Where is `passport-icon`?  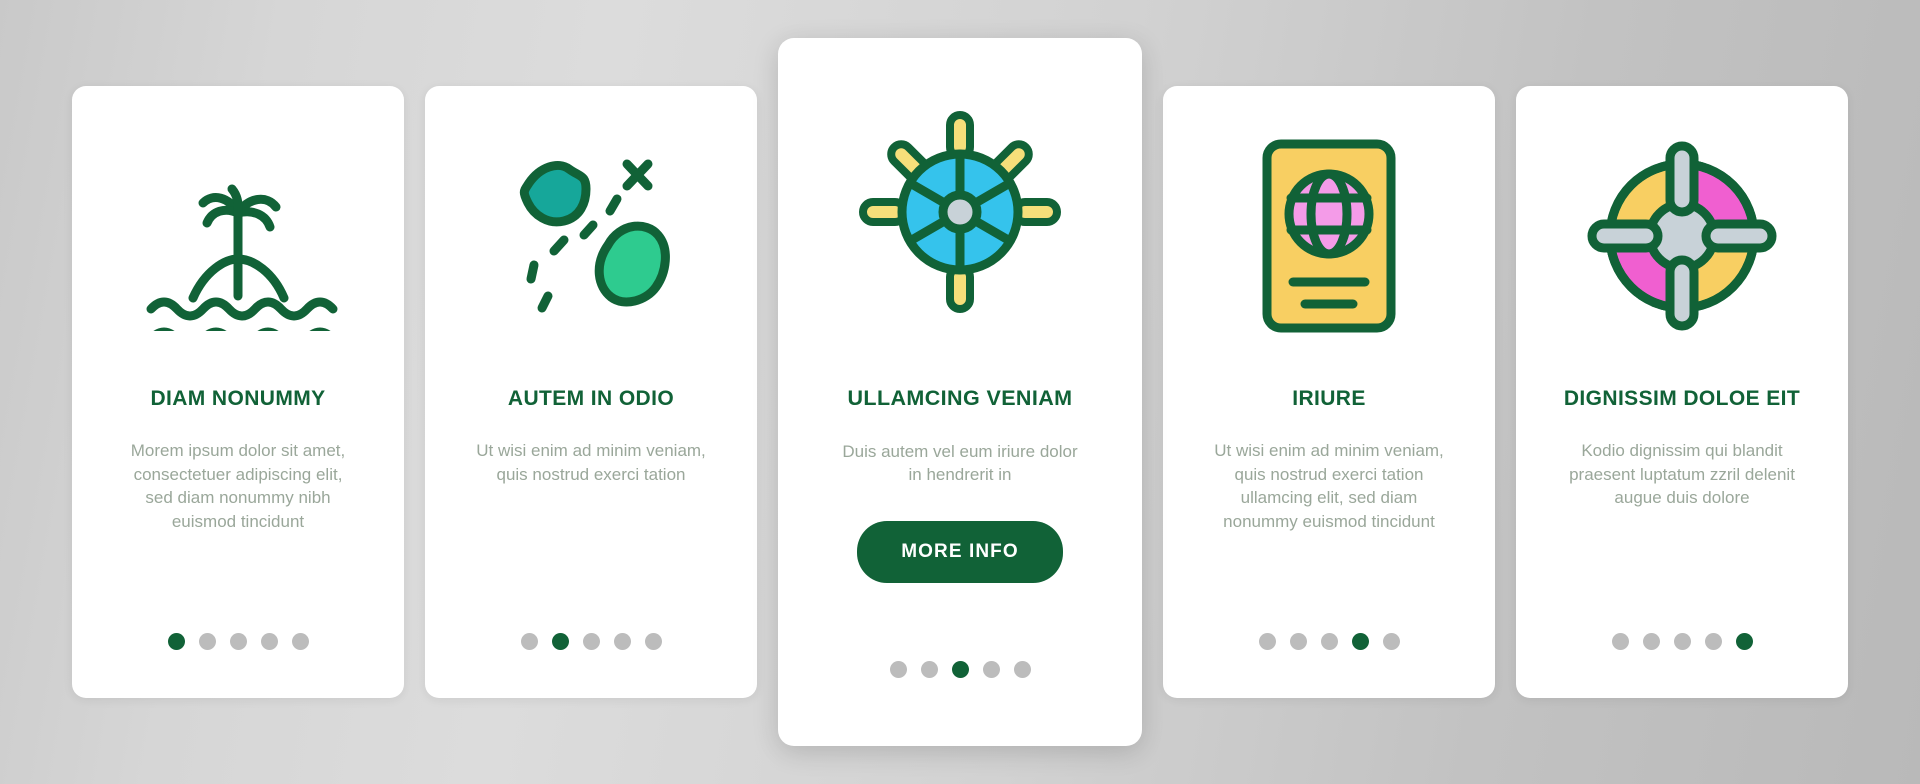 passport-icon is located at coordinates (1329, 236).